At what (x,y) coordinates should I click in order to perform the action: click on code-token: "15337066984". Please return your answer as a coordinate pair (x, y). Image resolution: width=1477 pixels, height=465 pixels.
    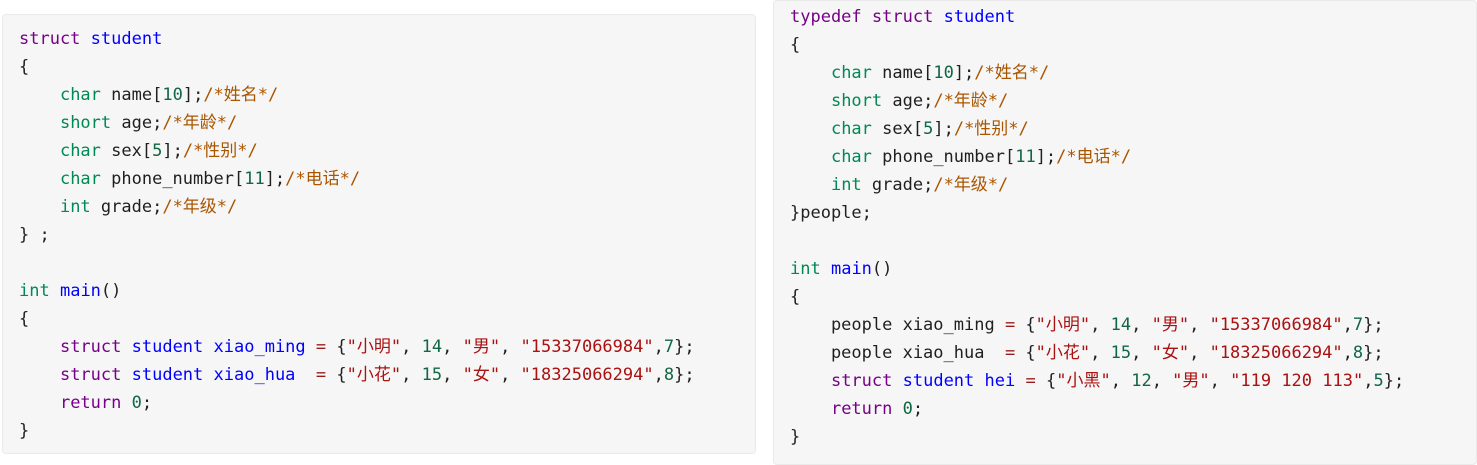
    Looking at the image, I should click on (587, 347).